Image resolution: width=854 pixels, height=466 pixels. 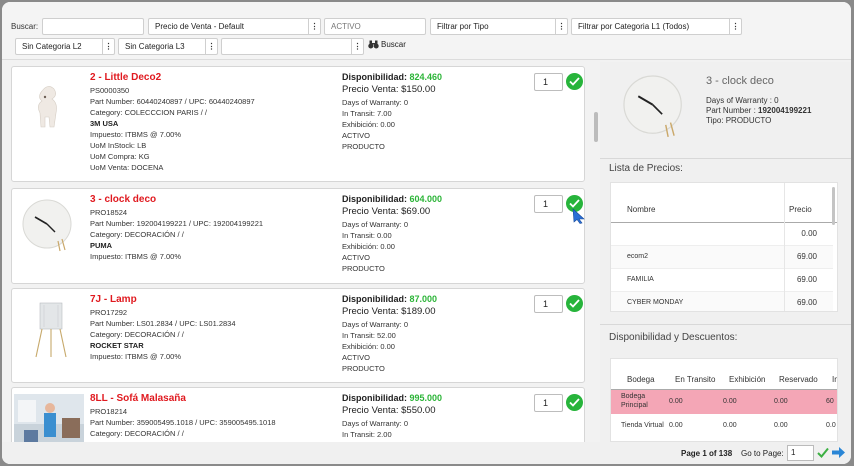 I want to click on table-row: Tienda Virtual 0.00 0.00 0.00 0.0, so click(x=724, y=426).